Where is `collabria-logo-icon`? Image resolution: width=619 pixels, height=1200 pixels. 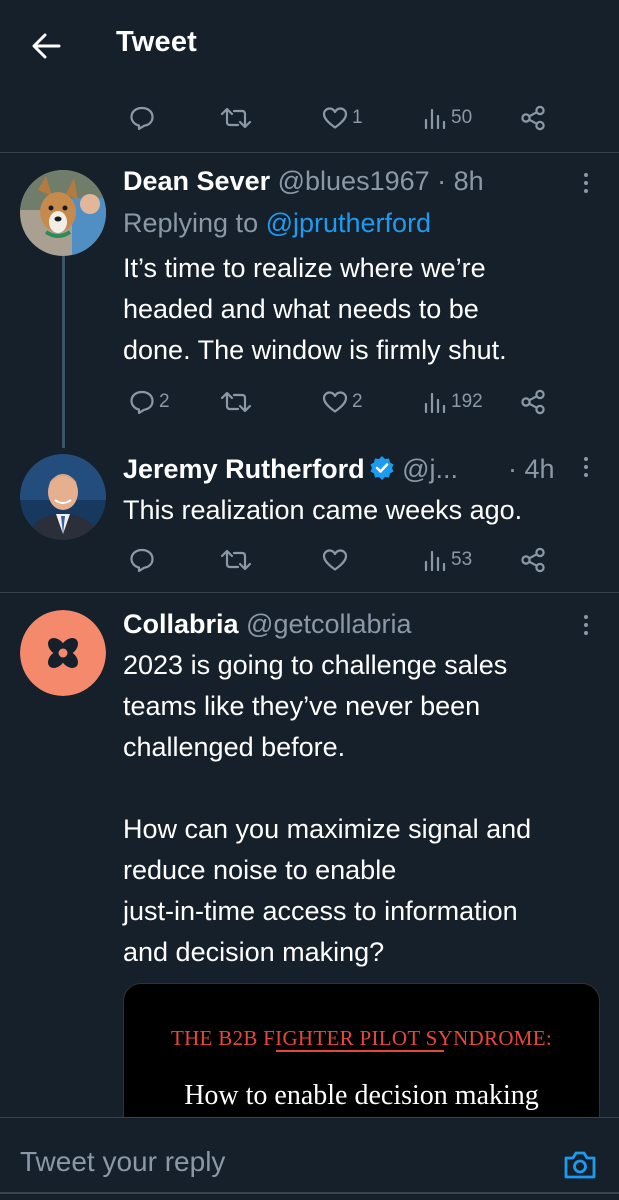 collabria-logo-icon is located at coordinates (63, 653).